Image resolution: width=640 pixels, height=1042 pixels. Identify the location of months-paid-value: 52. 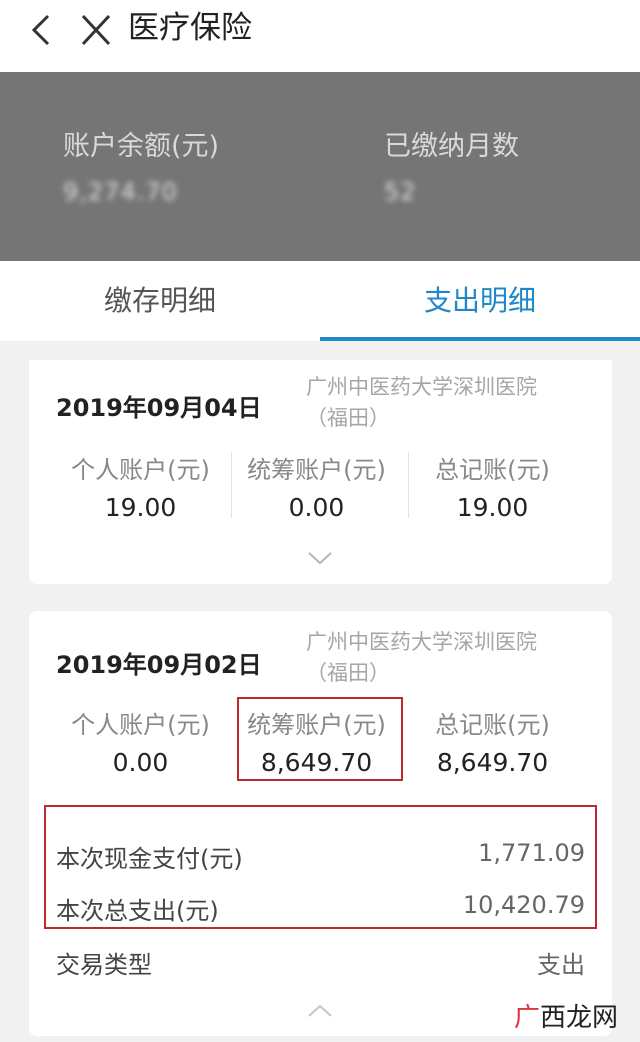
(400, 192).